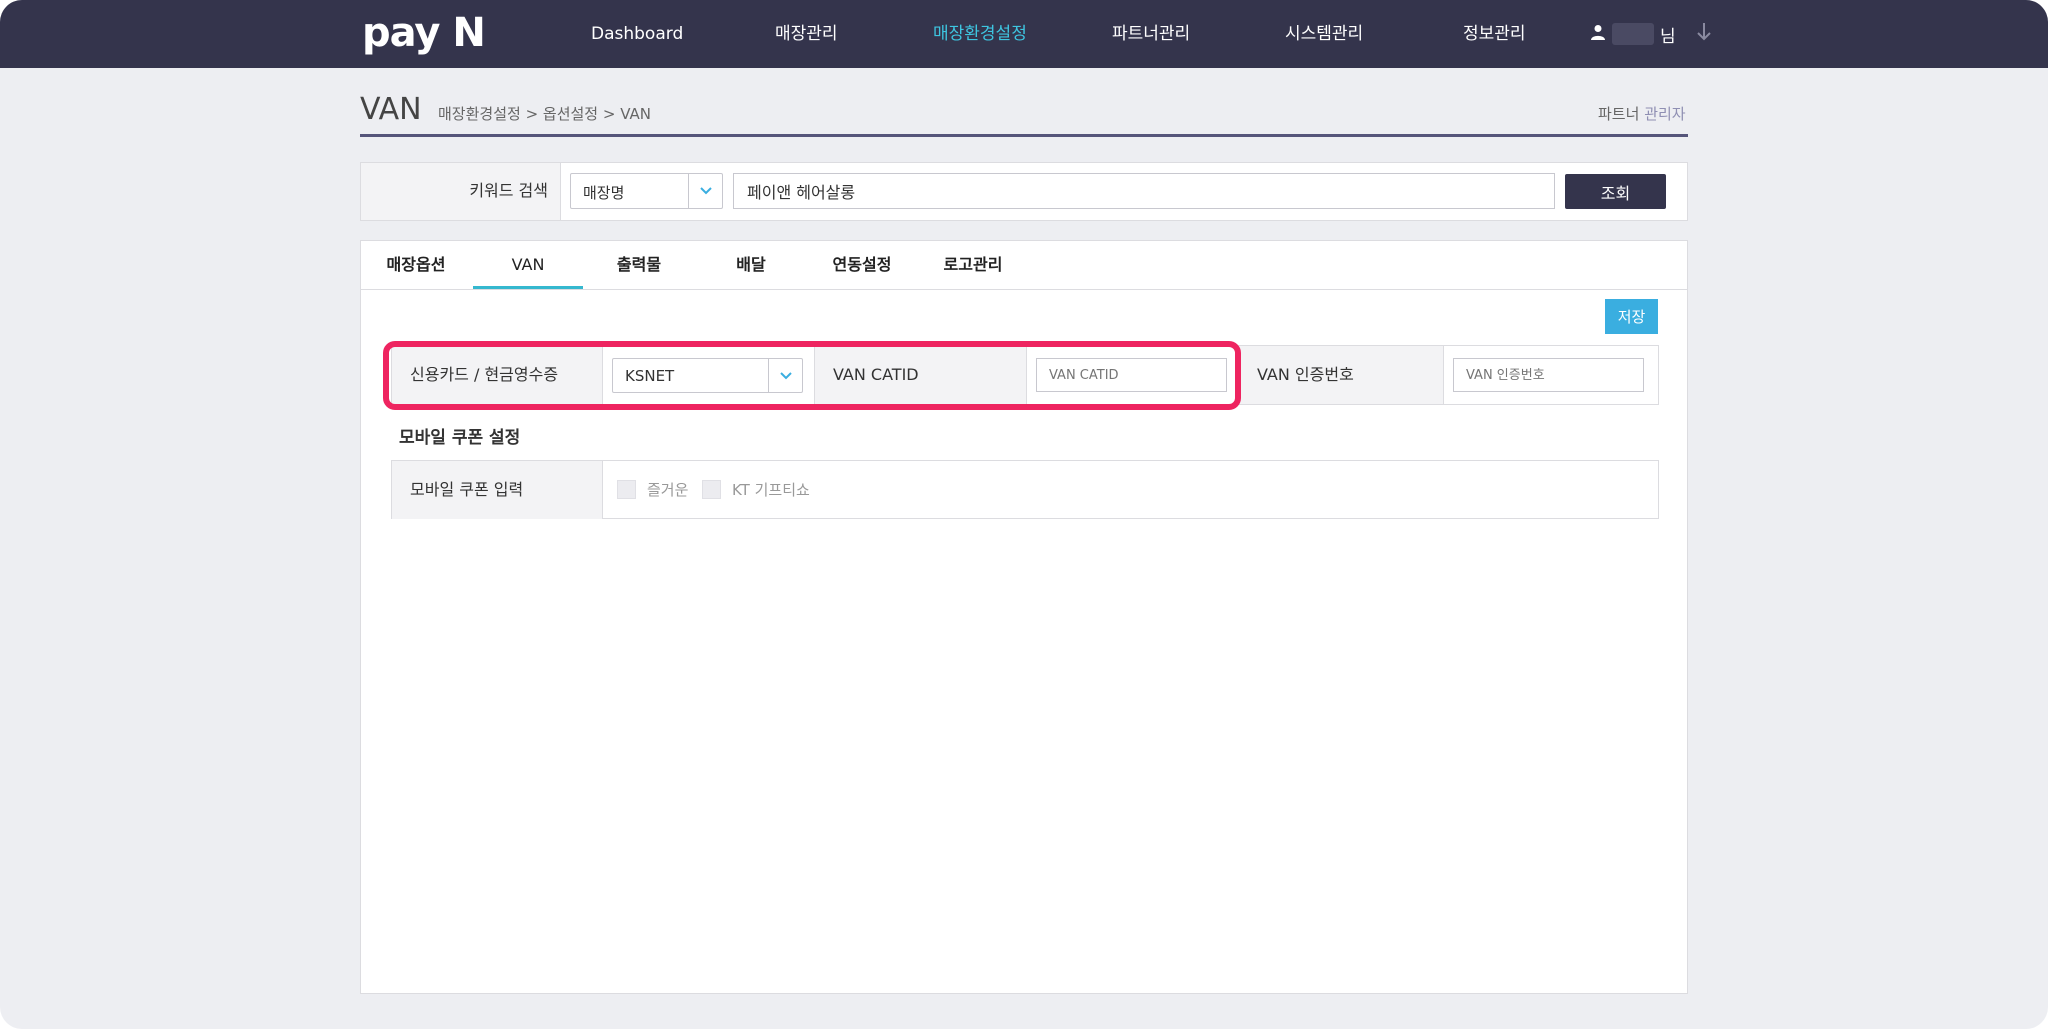  Describe the element at coordinates (1665, 114) in the screenshot. I see `role-accent: 관리자` at that location.